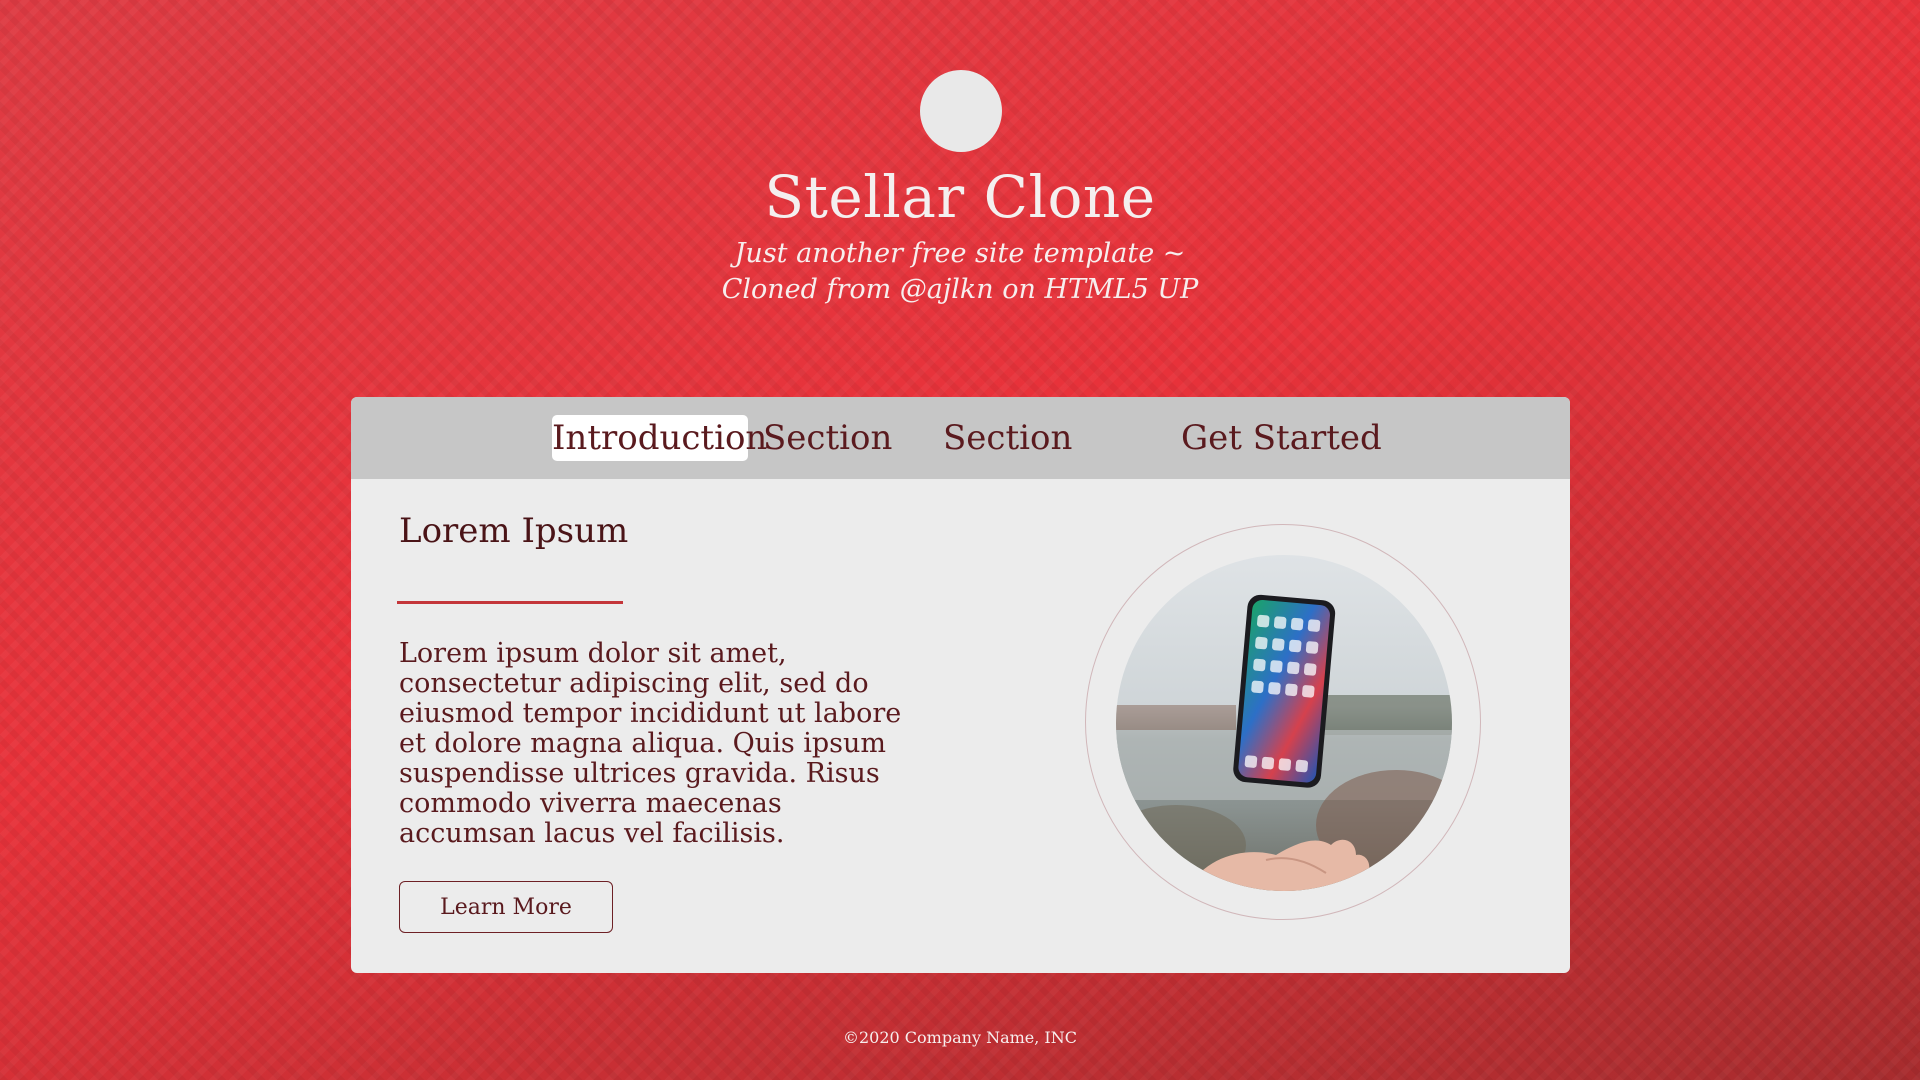  Describe the element at coordinates (961, 111) in the screenshot. I see `logo` at that location.